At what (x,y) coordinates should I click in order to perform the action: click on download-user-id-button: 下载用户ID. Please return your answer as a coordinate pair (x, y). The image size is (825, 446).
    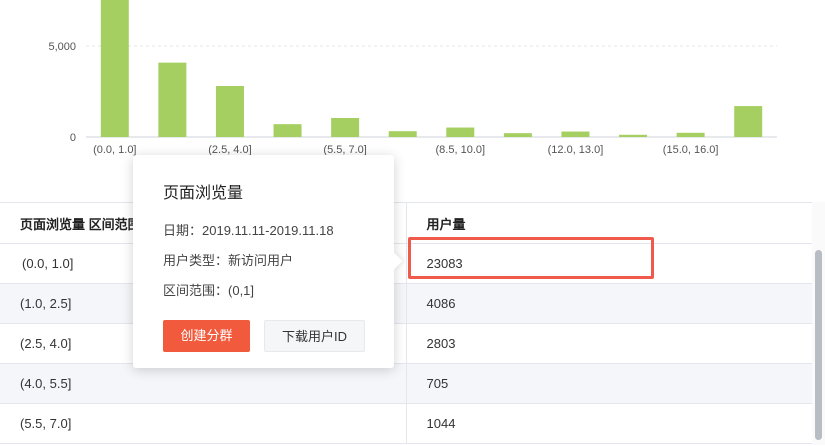
    Looking at the image, I should click on (314, 336).